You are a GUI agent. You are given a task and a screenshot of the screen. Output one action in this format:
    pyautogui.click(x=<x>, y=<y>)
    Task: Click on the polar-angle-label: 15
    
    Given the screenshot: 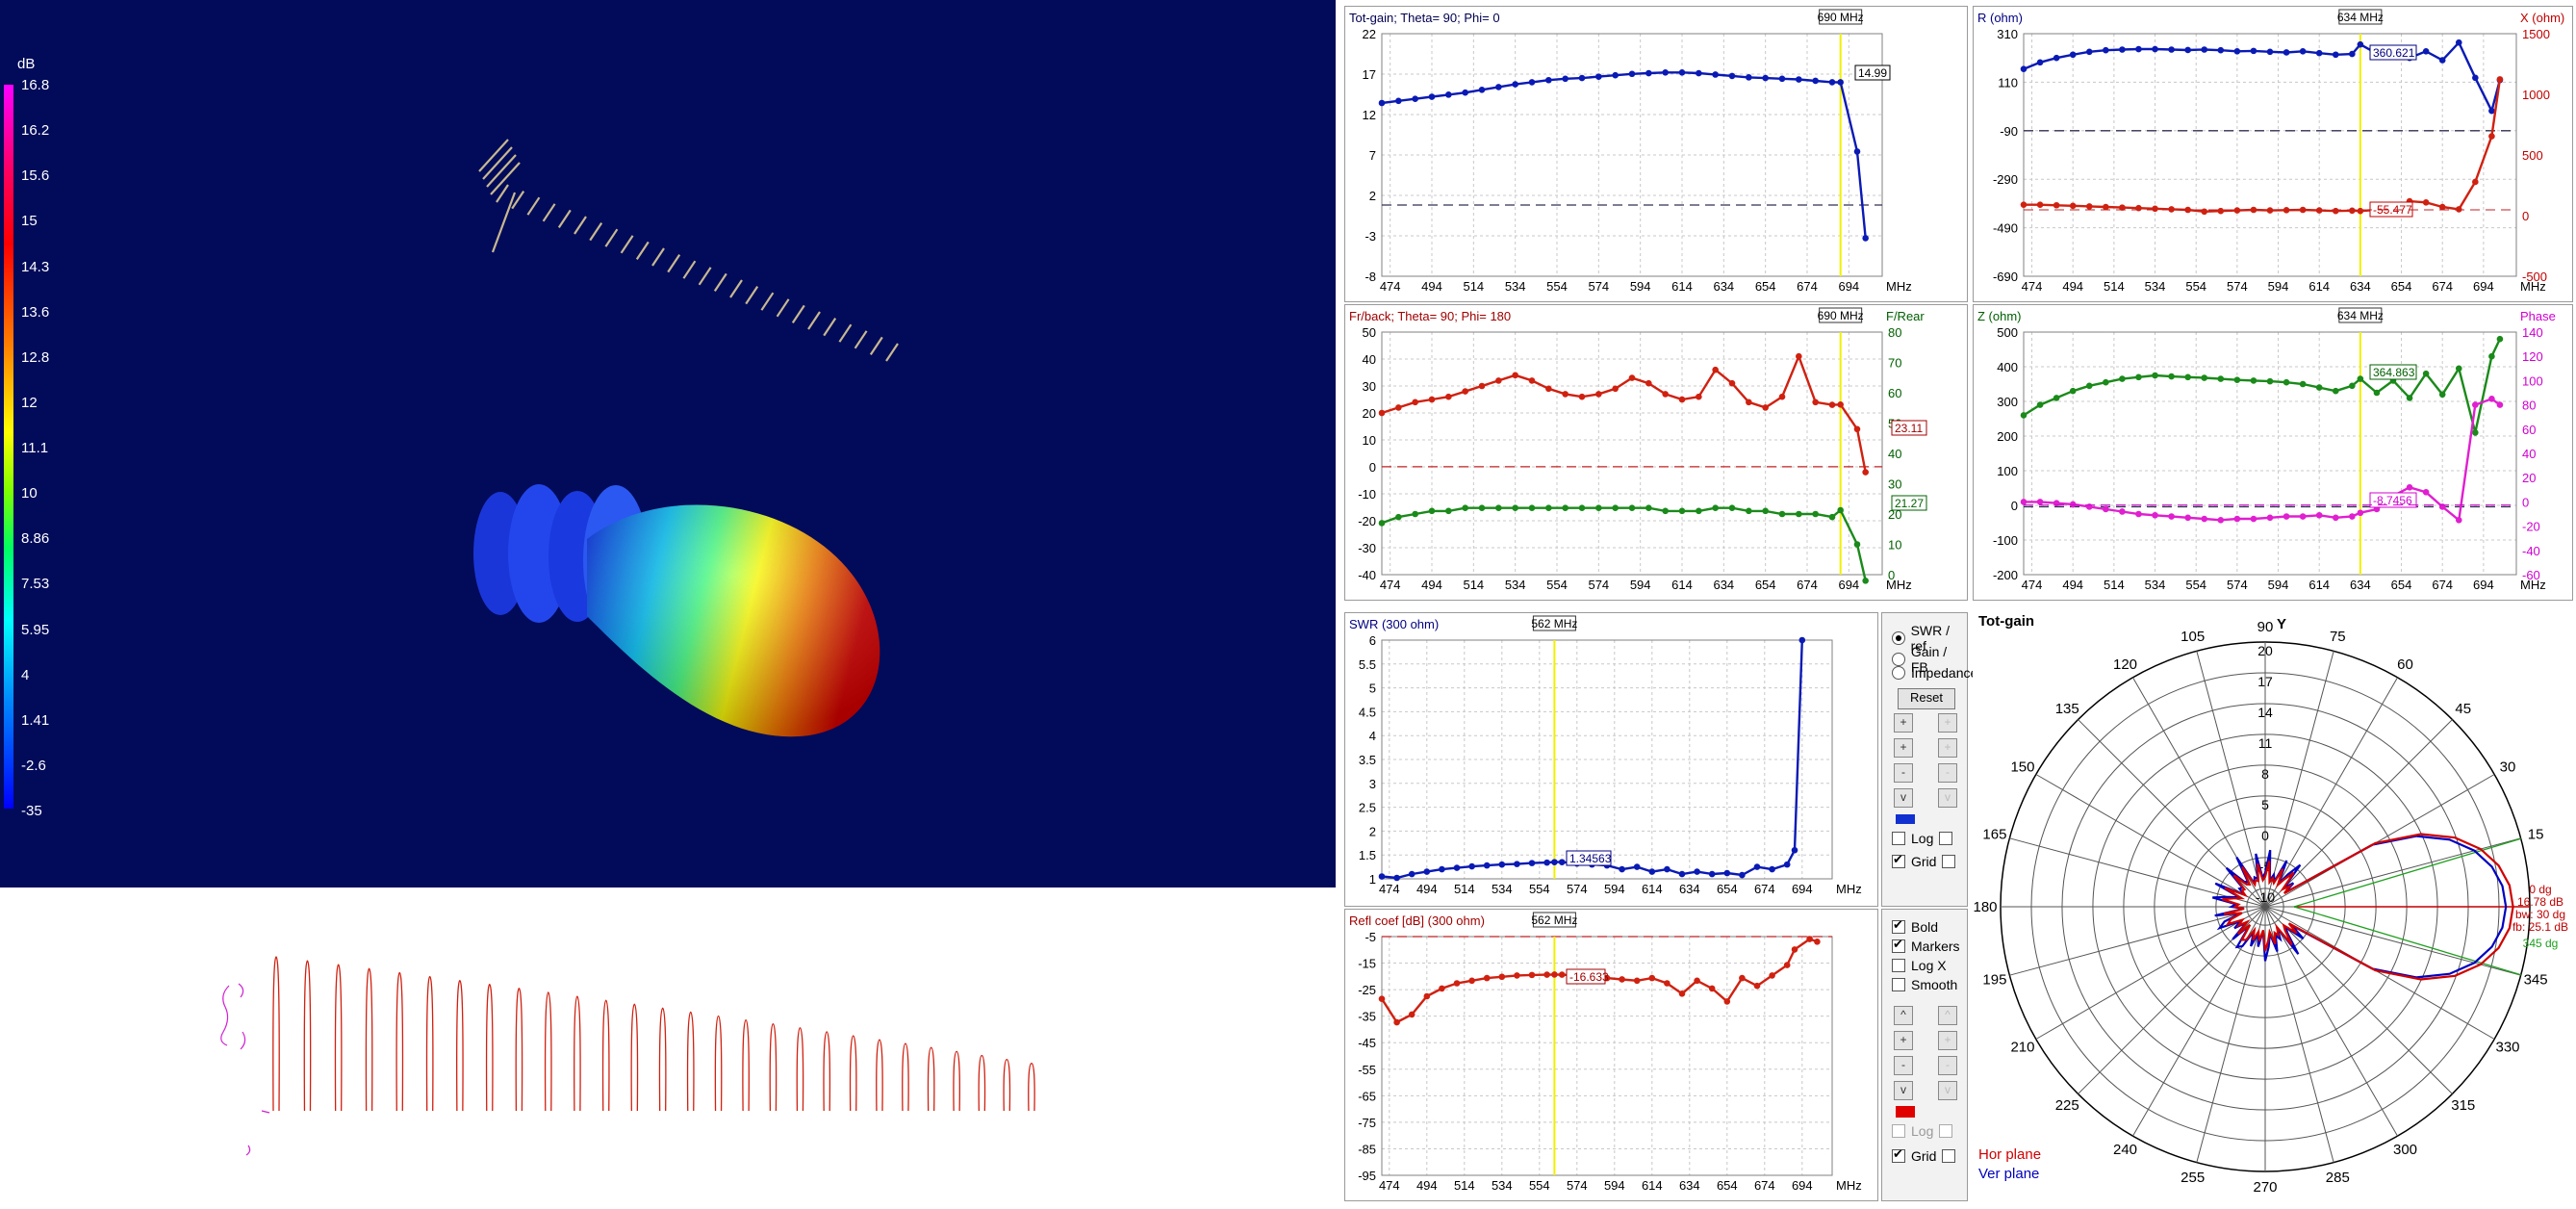 What is the action you would take?
    pyautogui.click(x=2536, y=835)
    